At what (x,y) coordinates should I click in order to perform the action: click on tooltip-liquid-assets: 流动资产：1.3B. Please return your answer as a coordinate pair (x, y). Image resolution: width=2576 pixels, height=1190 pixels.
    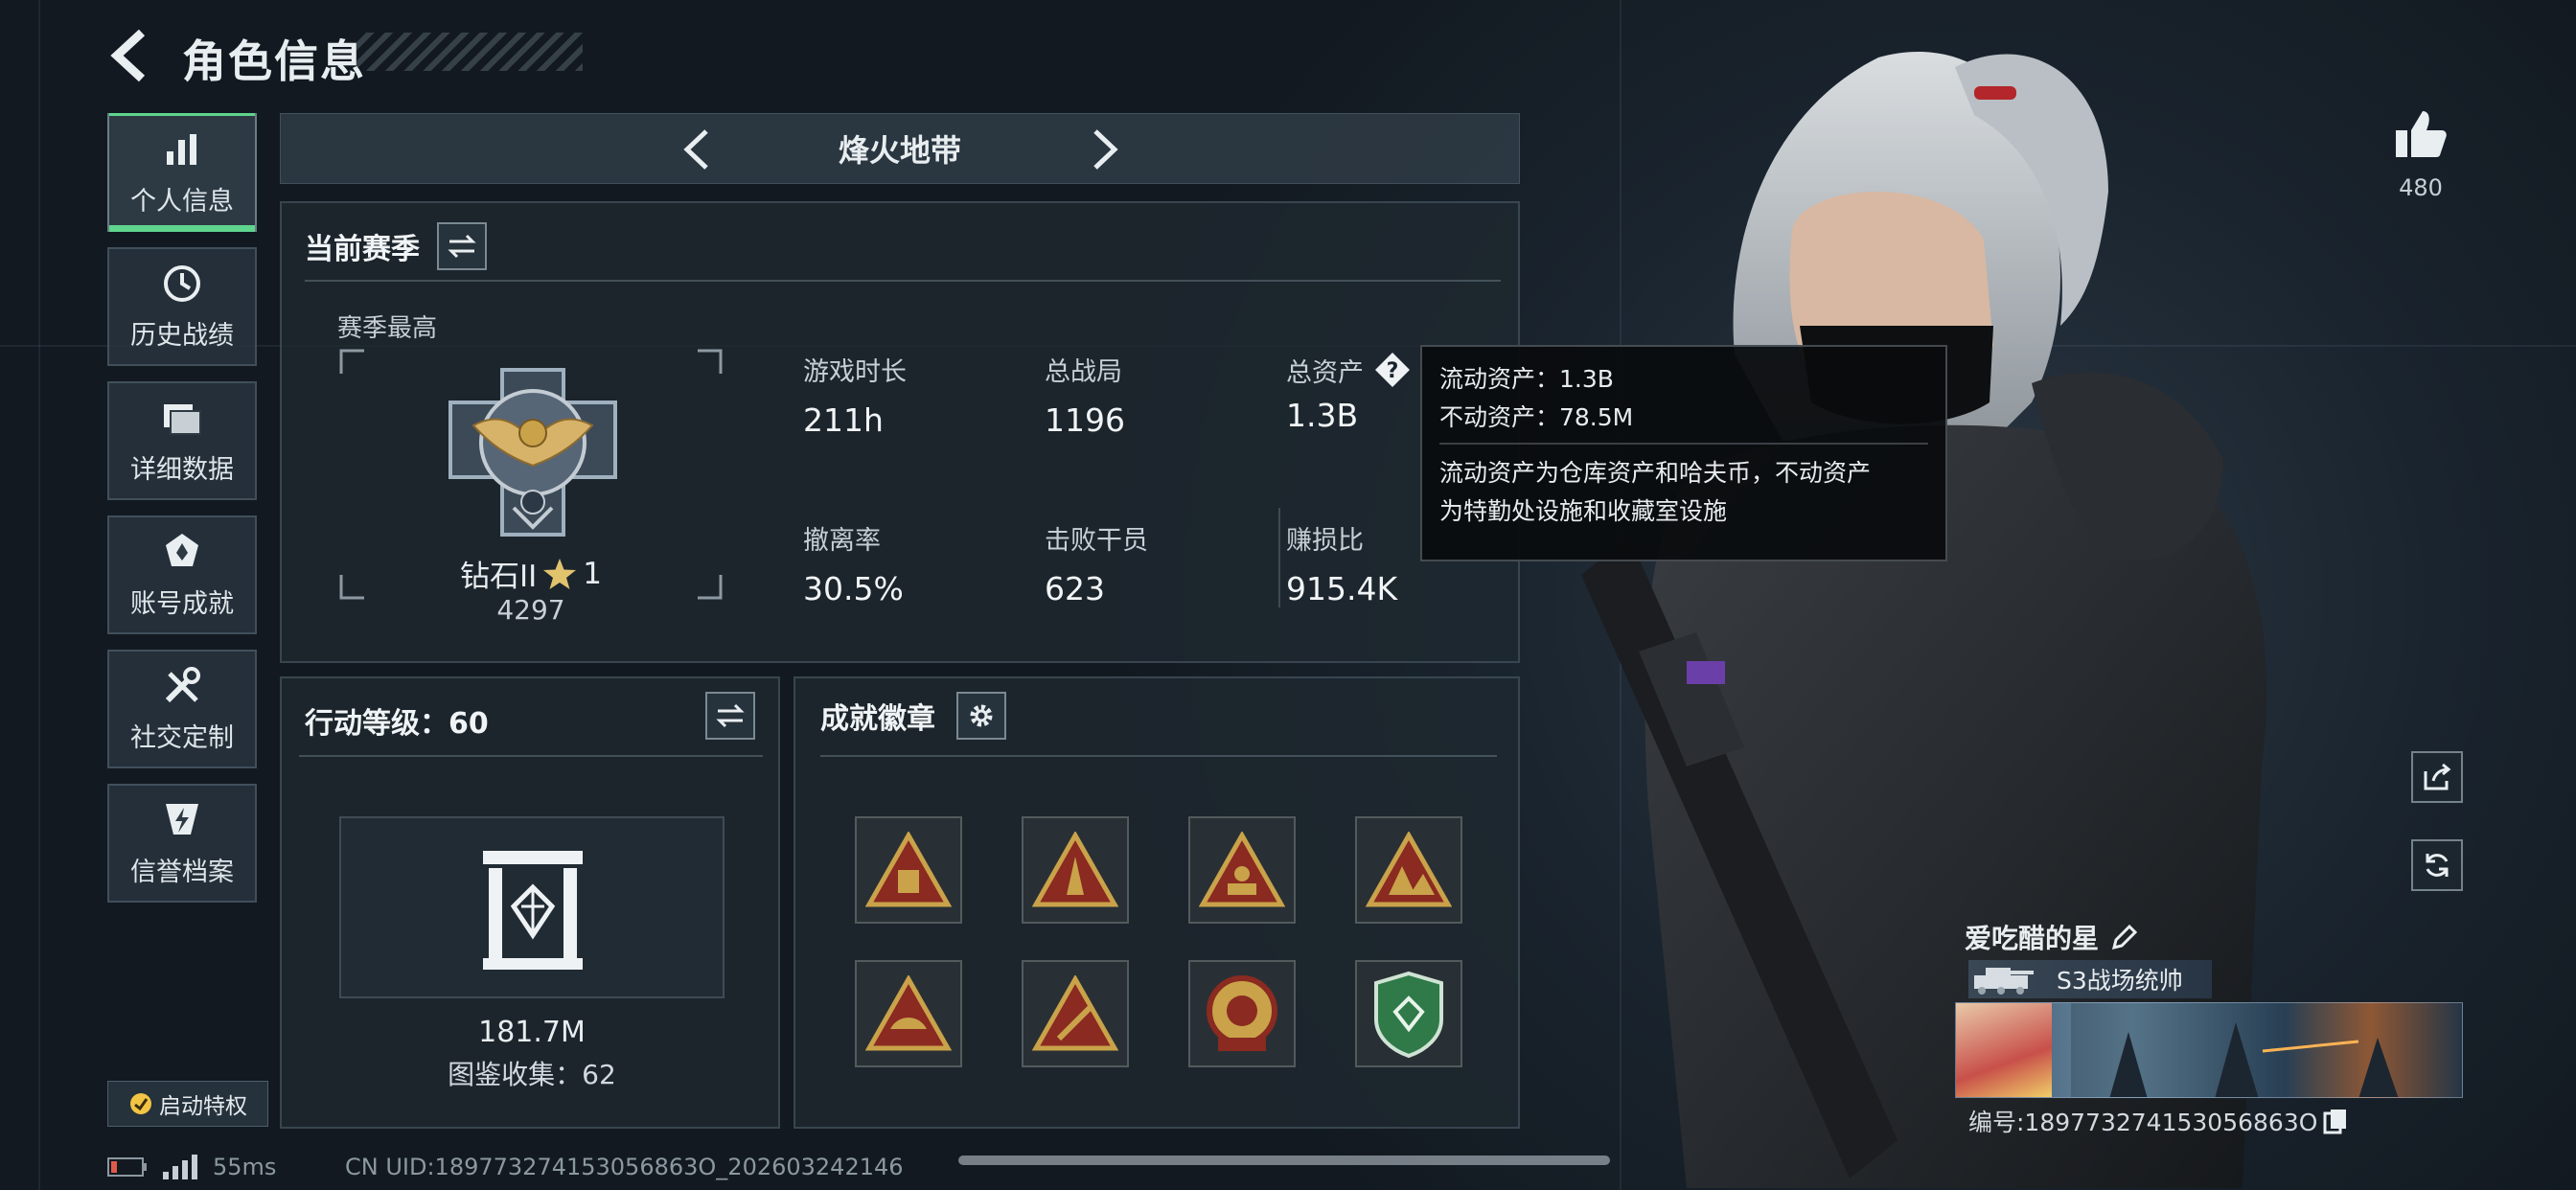
    Looking at the image, I should click on (1526, 379).